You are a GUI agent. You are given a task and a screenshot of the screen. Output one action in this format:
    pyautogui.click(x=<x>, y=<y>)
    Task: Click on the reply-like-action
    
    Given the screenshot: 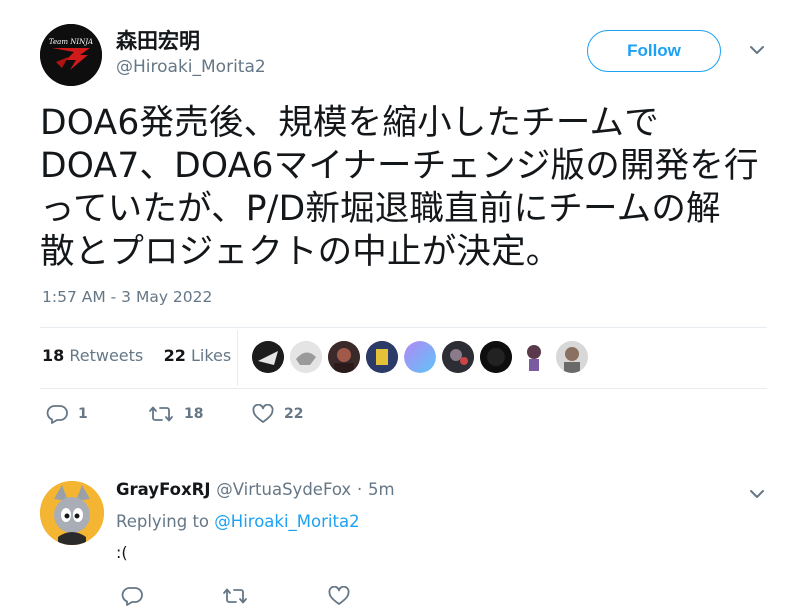 What is the action you would take?
    pyautogui.click(x=339, y=596)
    